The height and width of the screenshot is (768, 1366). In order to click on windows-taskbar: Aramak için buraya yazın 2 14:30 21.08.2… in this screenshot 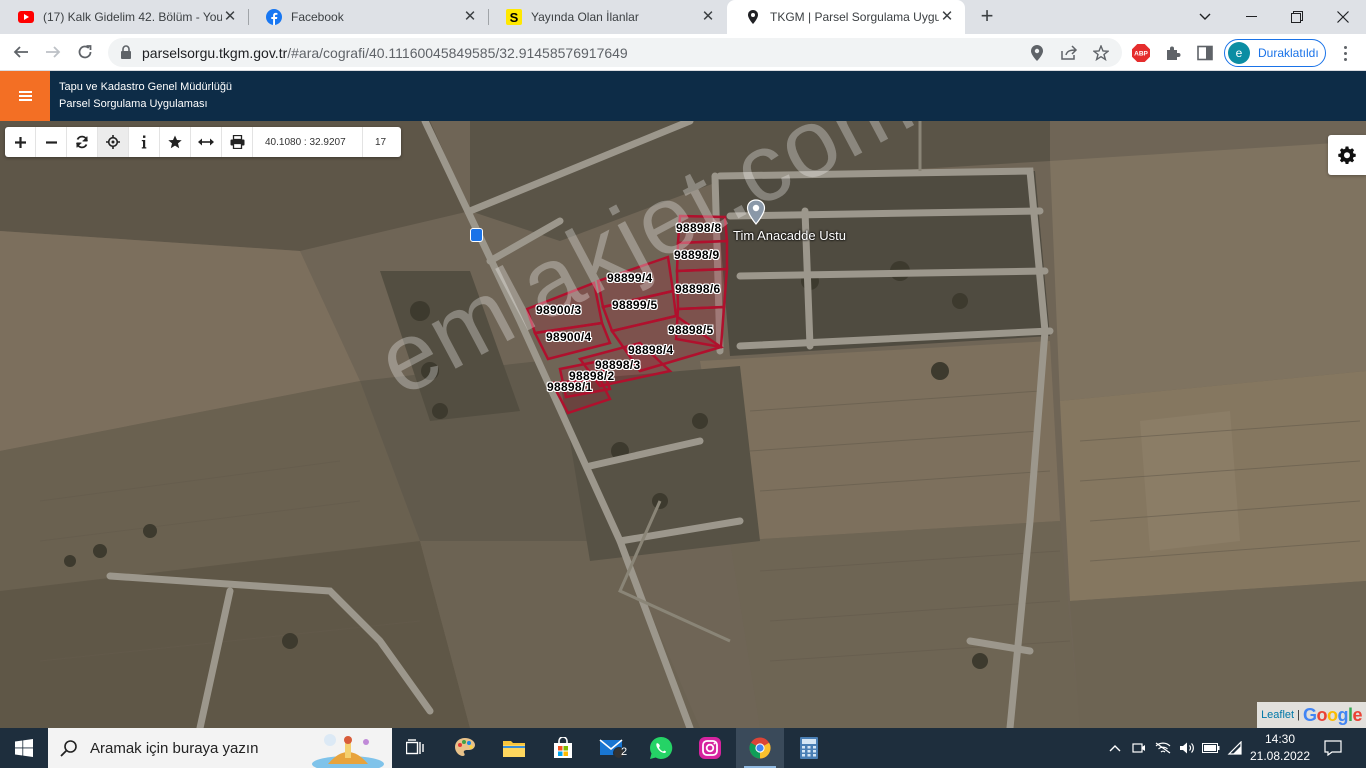, I will do `click(683, 748)`.